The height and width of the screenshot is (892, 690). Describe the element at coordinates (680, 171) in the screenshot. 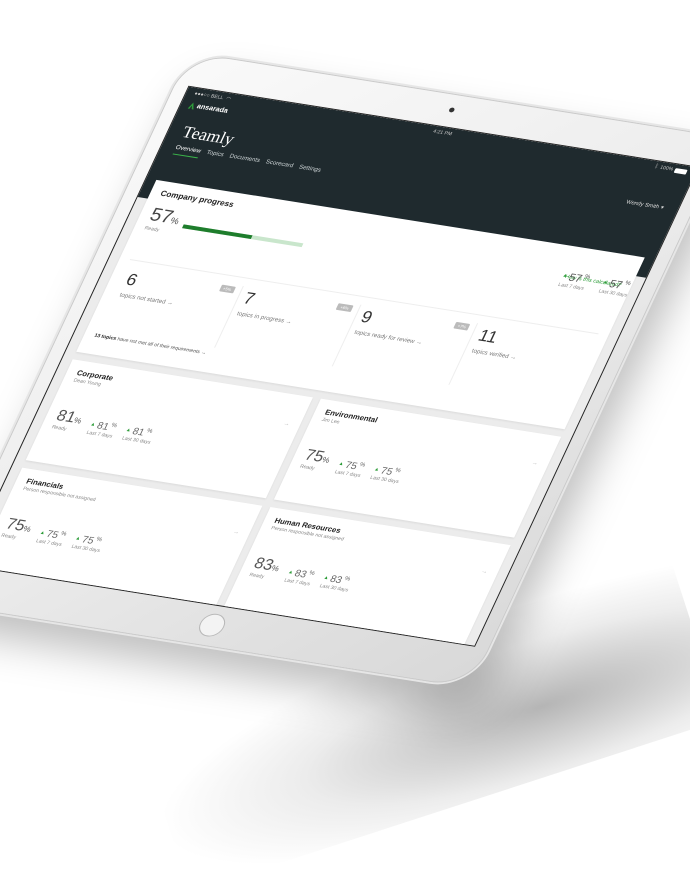

I see `battery-icon` at that location.